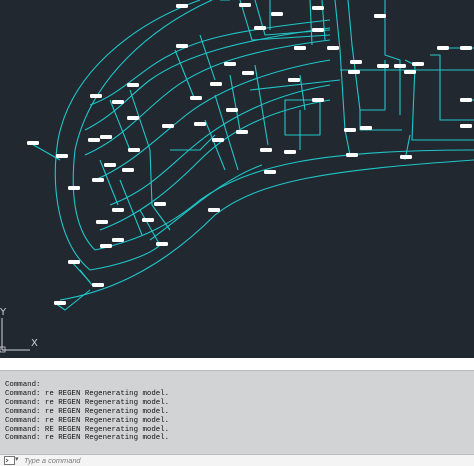 The width and height of the screenshot is (474, 466). What do you see at coordinates (237, 364) in the screenshot?
I see `viewport-divider` at bounding box center [237, 364].